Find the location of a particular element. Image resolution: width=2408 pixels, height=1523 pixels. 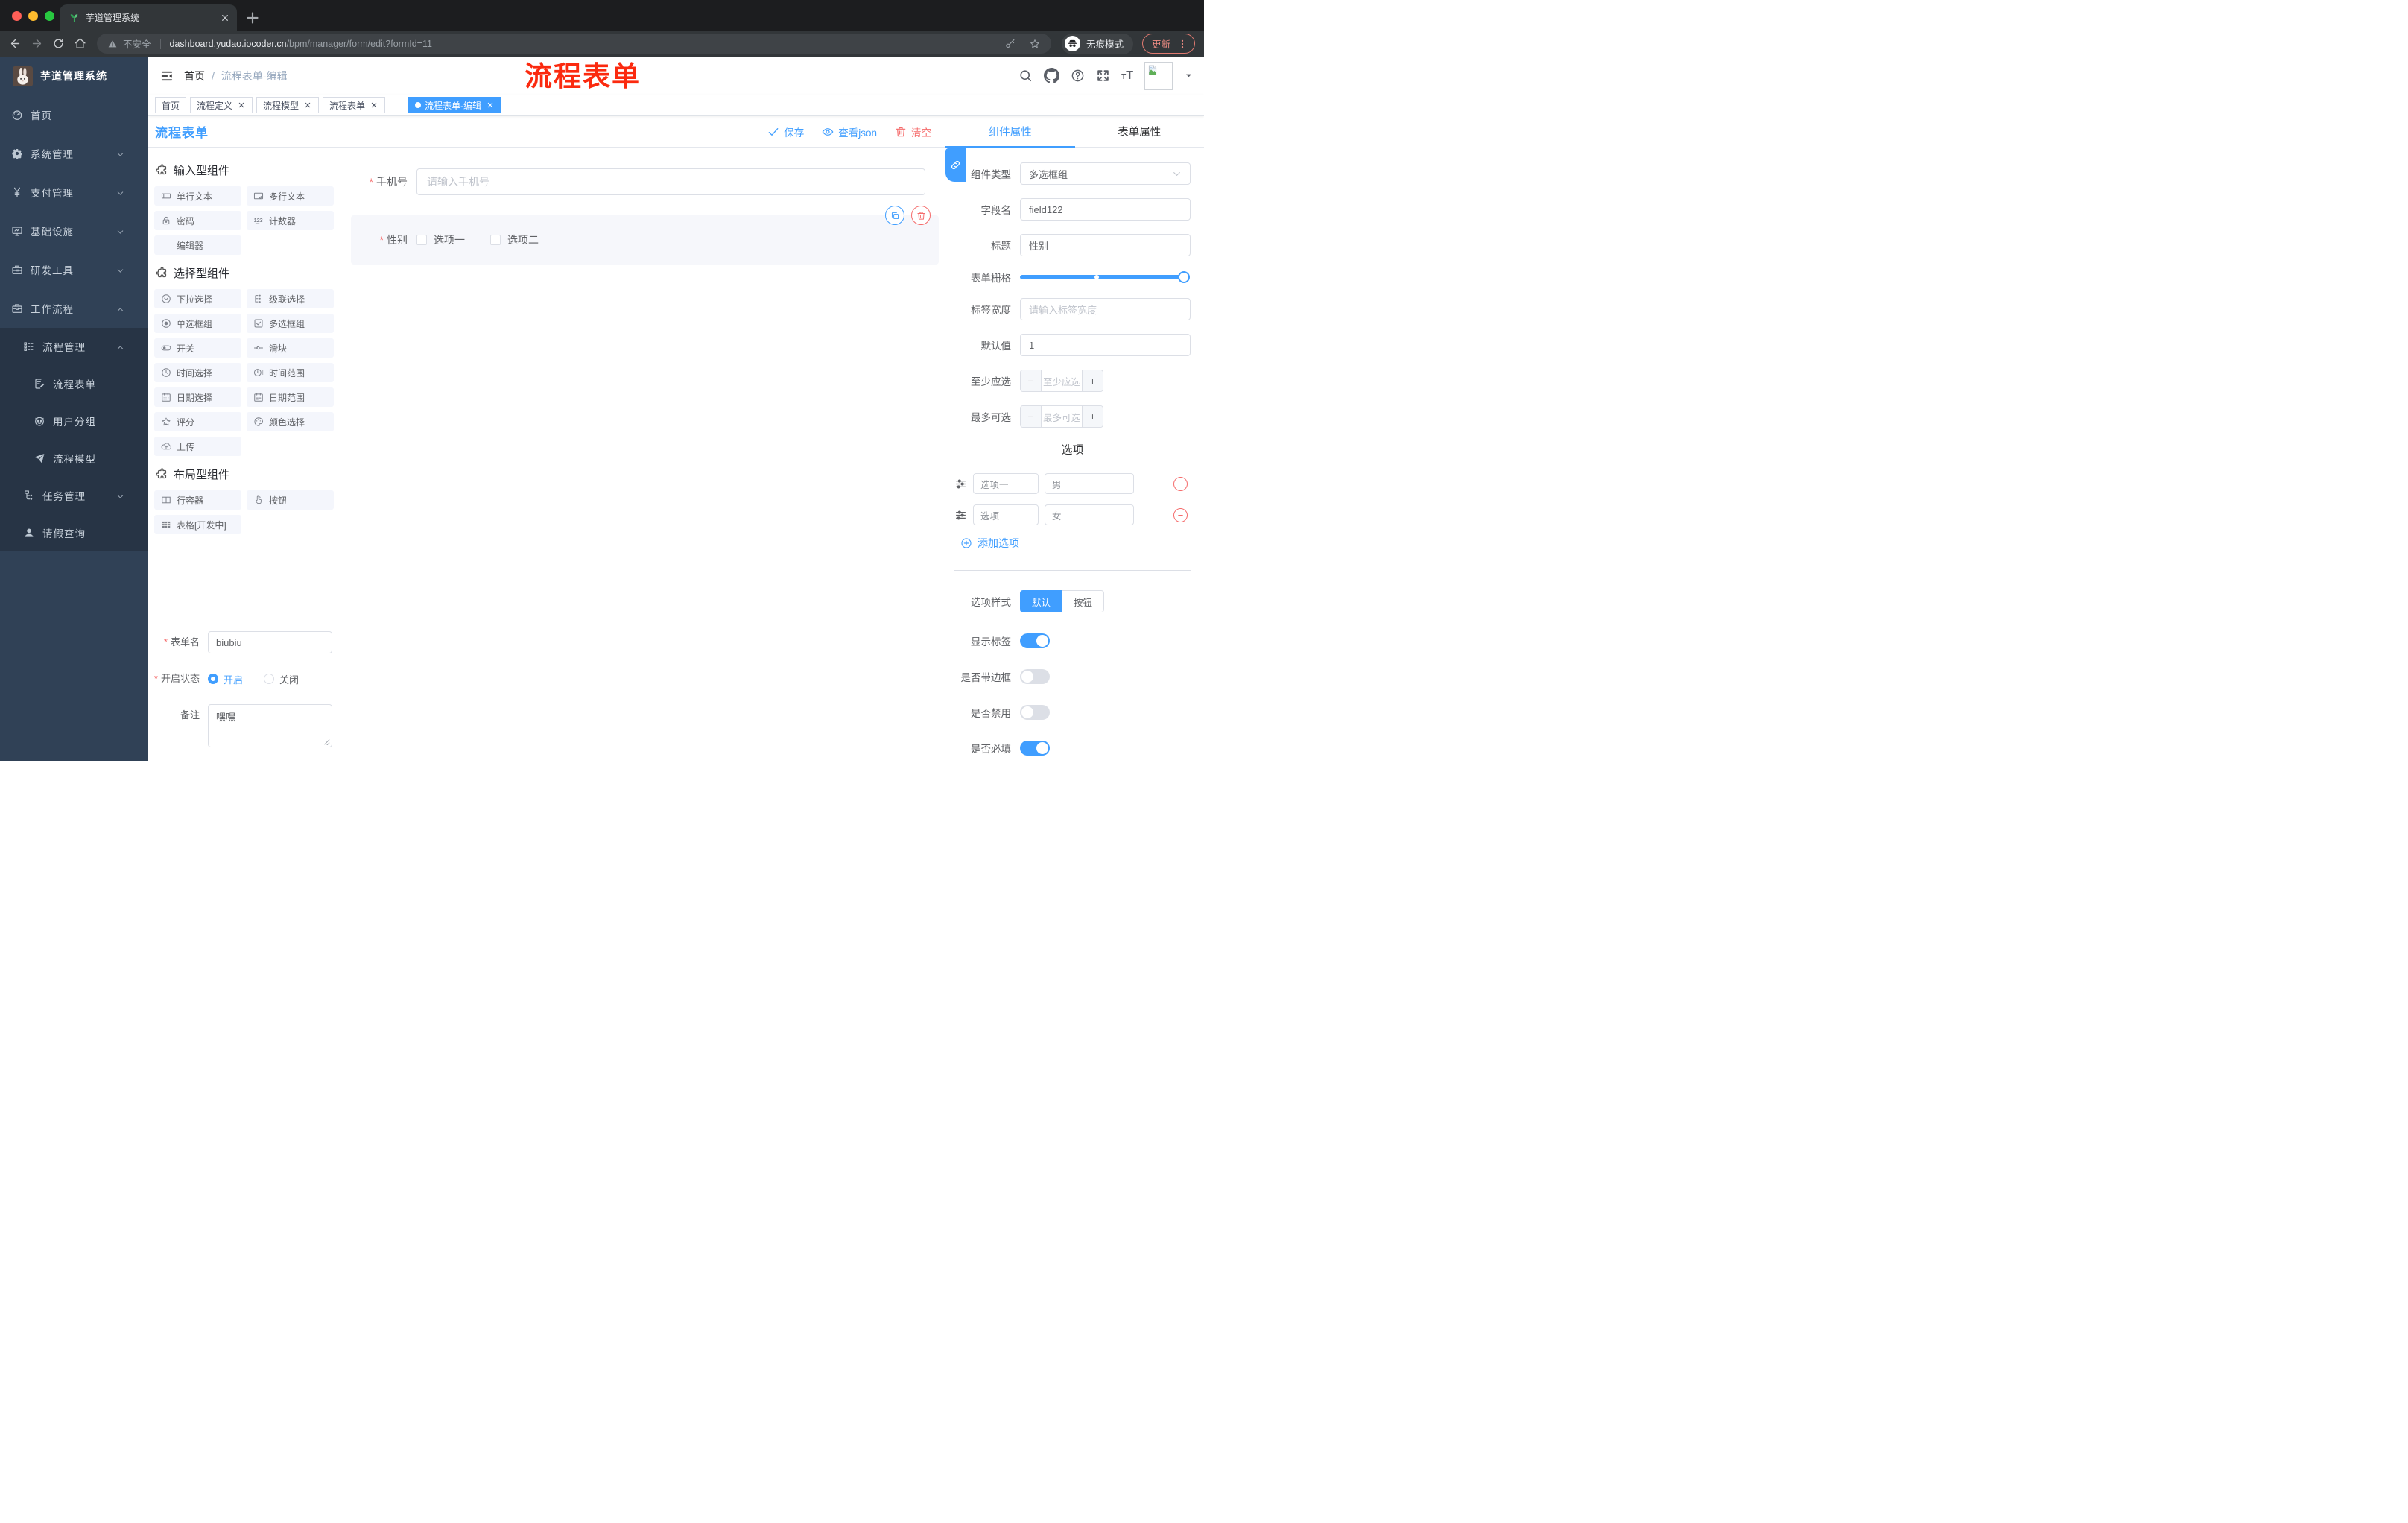

tag-process-form-edit: 流程表单-编辑 is located at coordinates (455, 105).